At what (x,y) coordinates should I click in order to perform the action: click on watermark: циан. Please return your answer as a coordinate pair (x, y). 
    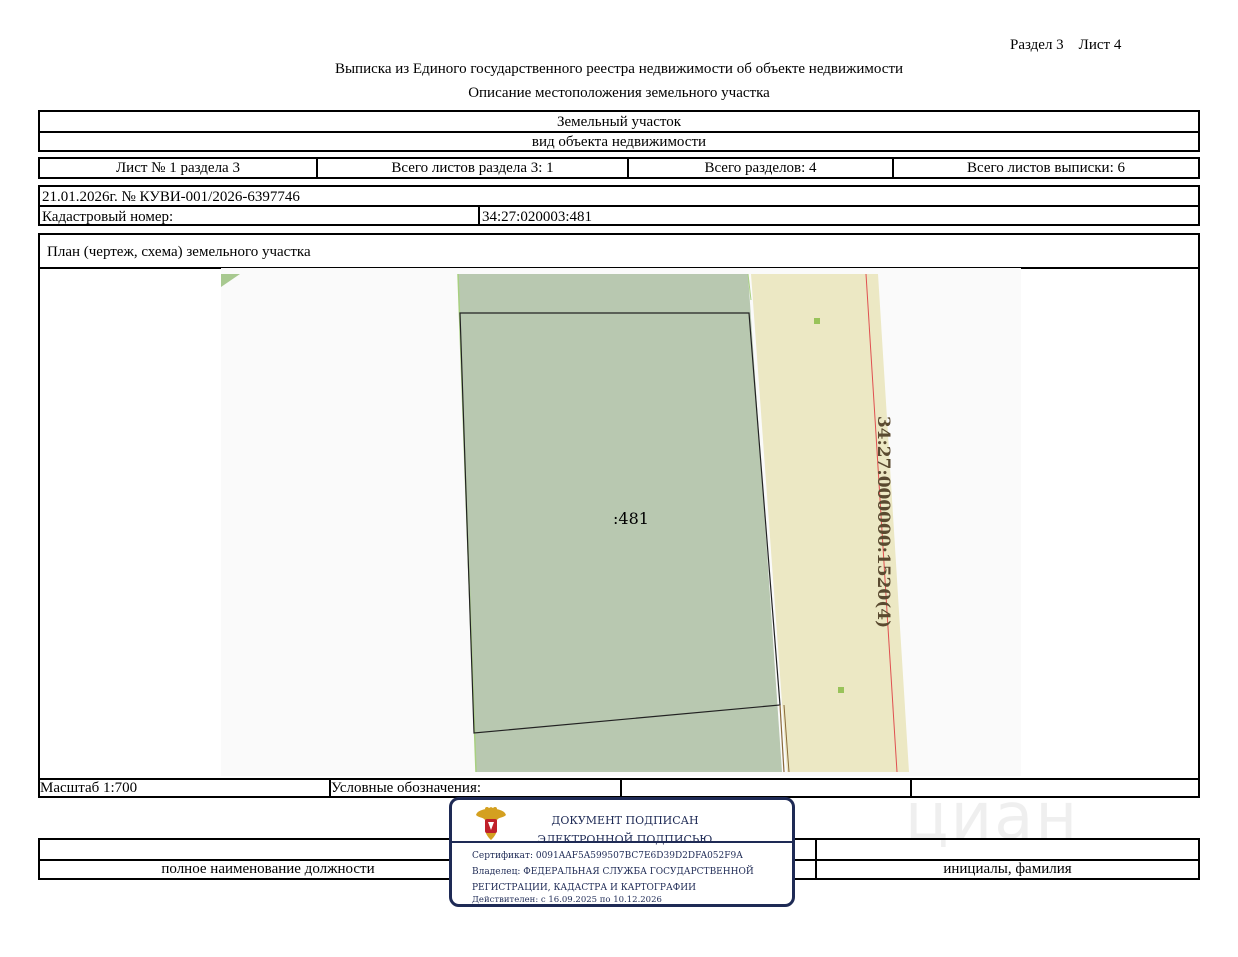
    Looking at the image, I should click on (992, 817).